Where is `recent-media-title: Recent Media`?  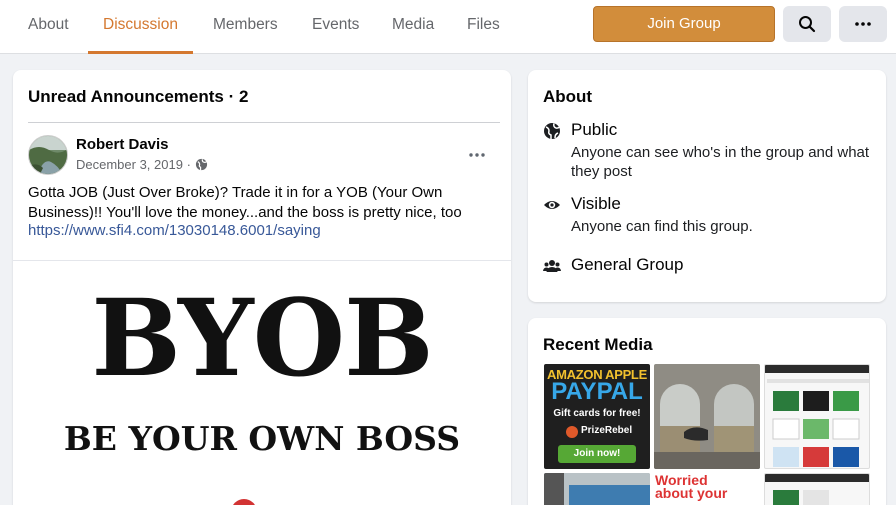
recent-media-title: Recent Media is located at coordinates (598, 344).